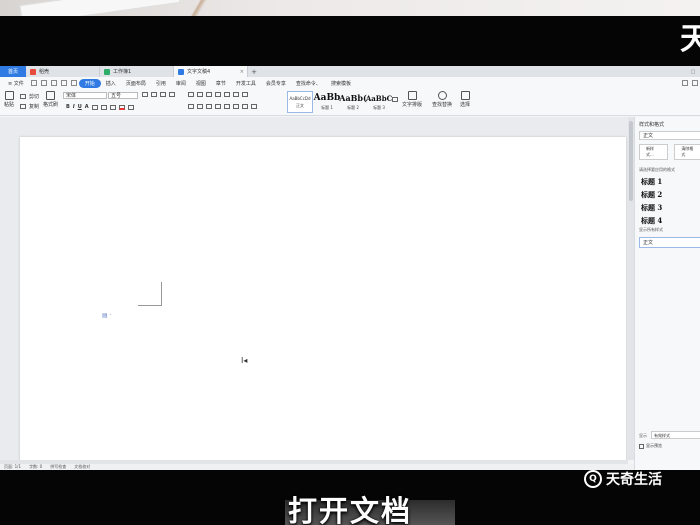 The image size is (700, 525). What do you see at coordinates (254, 106) in the screenshot?
I see `borders-icon` at bounding box center [254, 106].